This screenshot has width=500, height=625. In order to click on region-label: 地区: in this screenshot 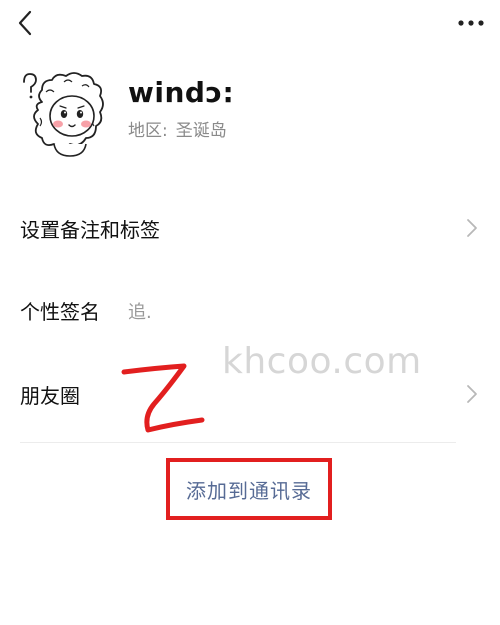, I will do `click(148, 131)`.